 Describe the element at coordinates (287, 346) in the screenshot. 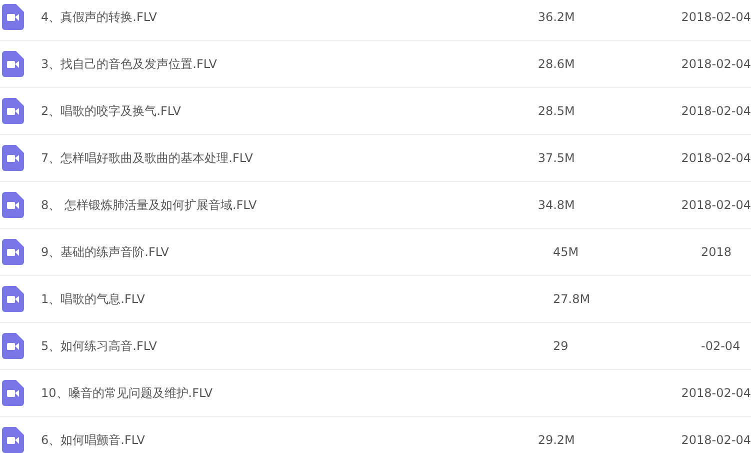

I see `file-name: 5、如何练习高音.FLV` at that location.